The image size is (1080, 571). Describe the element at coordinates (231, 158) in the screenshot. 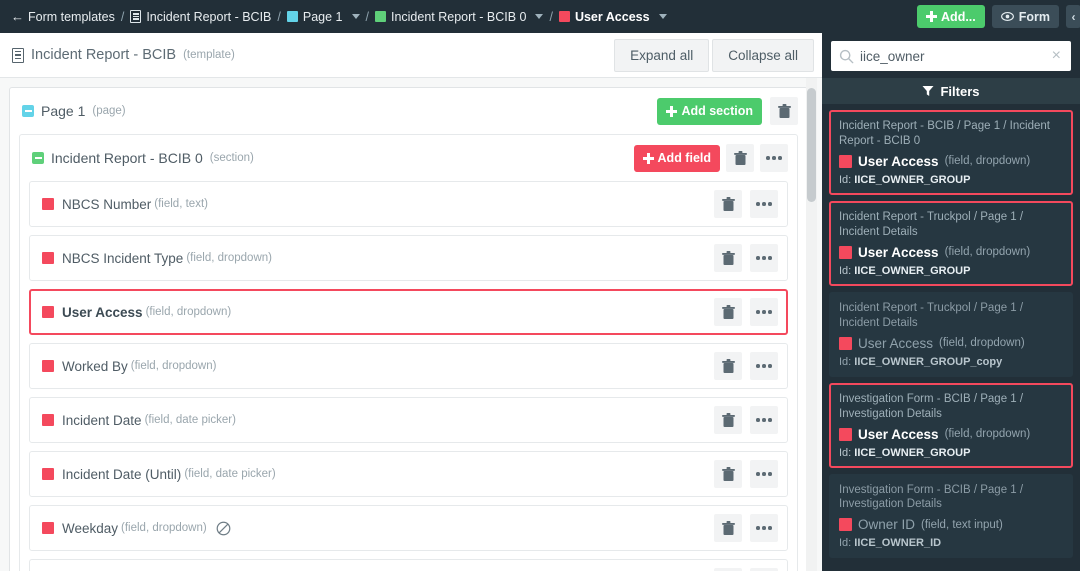

I see `section-type-label: (section)` at that location.